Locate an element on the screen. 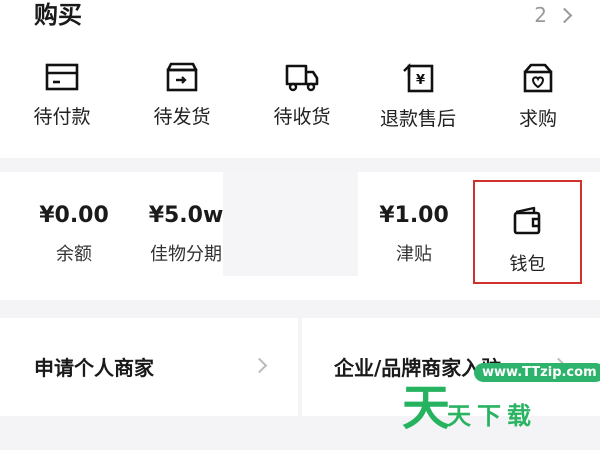 The image size is (600, 450). refund-icon: ¥ is located at coordinates (418, 78).